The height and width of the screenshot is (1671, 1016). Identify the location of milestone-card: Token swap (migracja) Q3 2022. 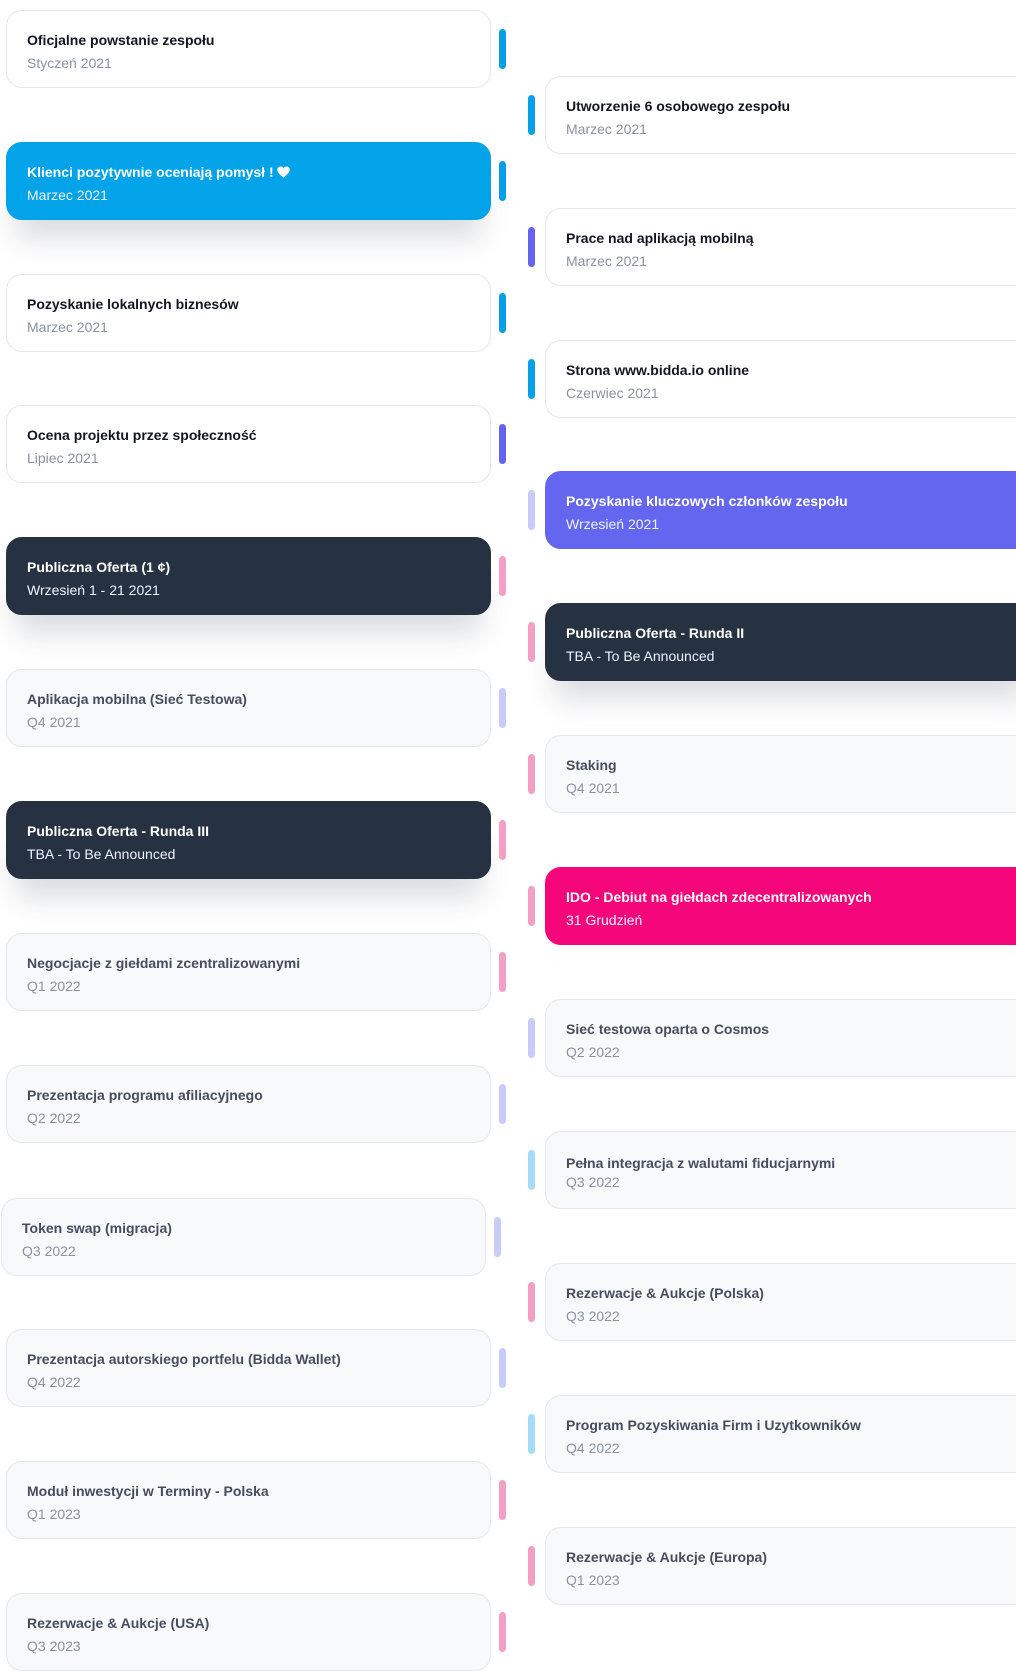
(243, 1237).